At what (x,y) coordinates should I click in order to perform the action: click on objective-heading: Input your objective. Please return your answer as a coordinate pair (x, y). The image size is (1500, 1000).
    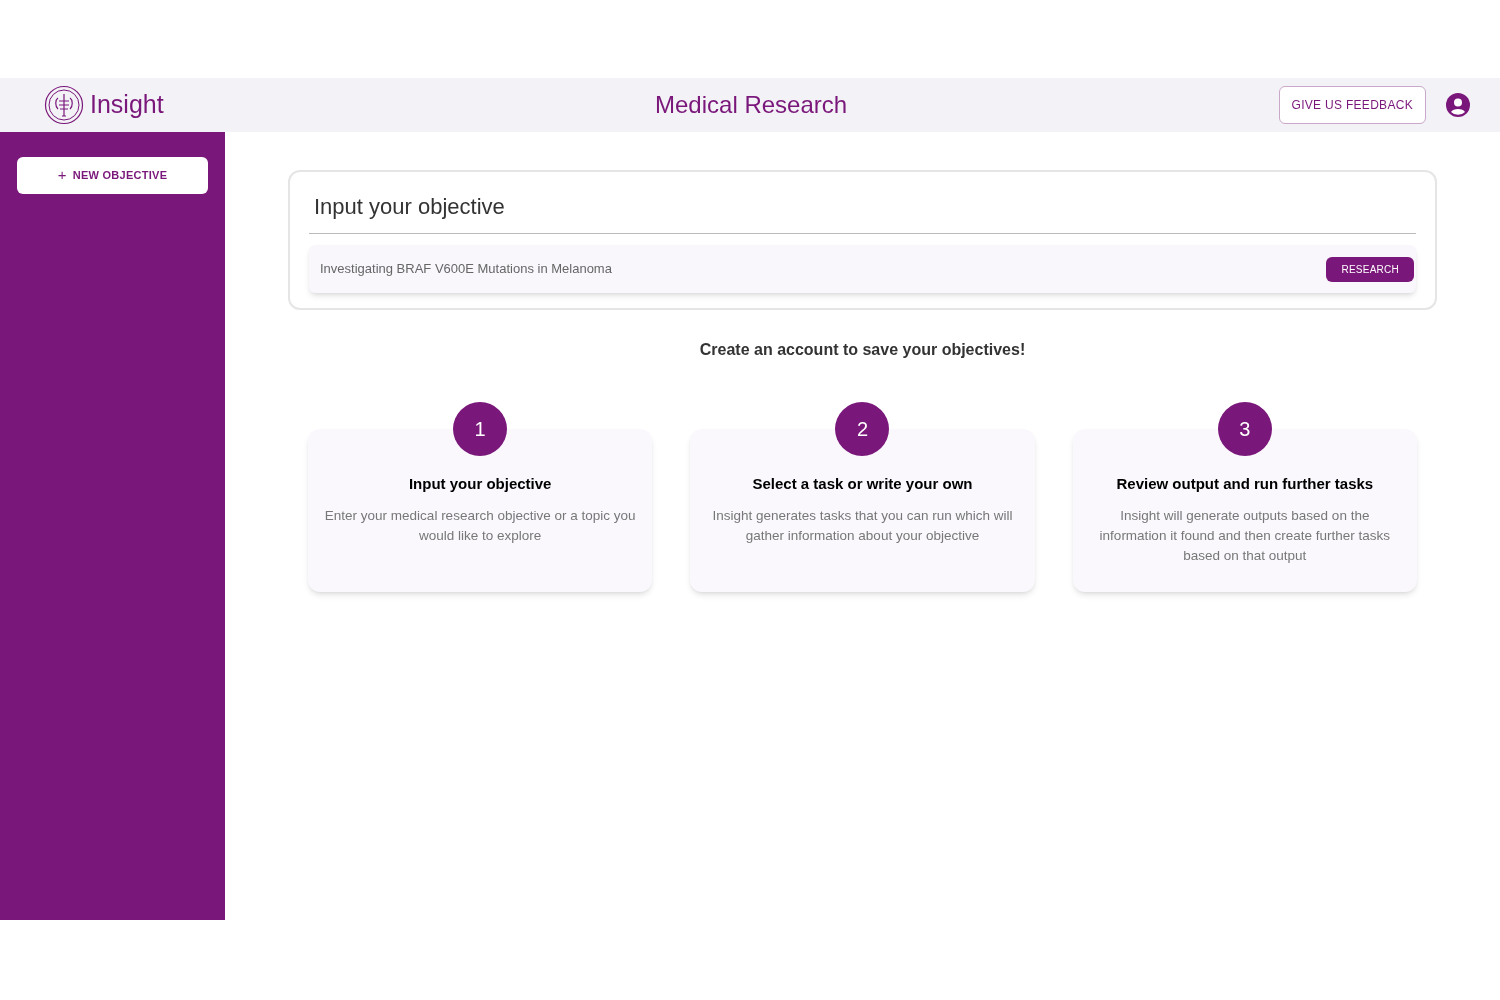
    Looking at the image, I should click on (862, 212).